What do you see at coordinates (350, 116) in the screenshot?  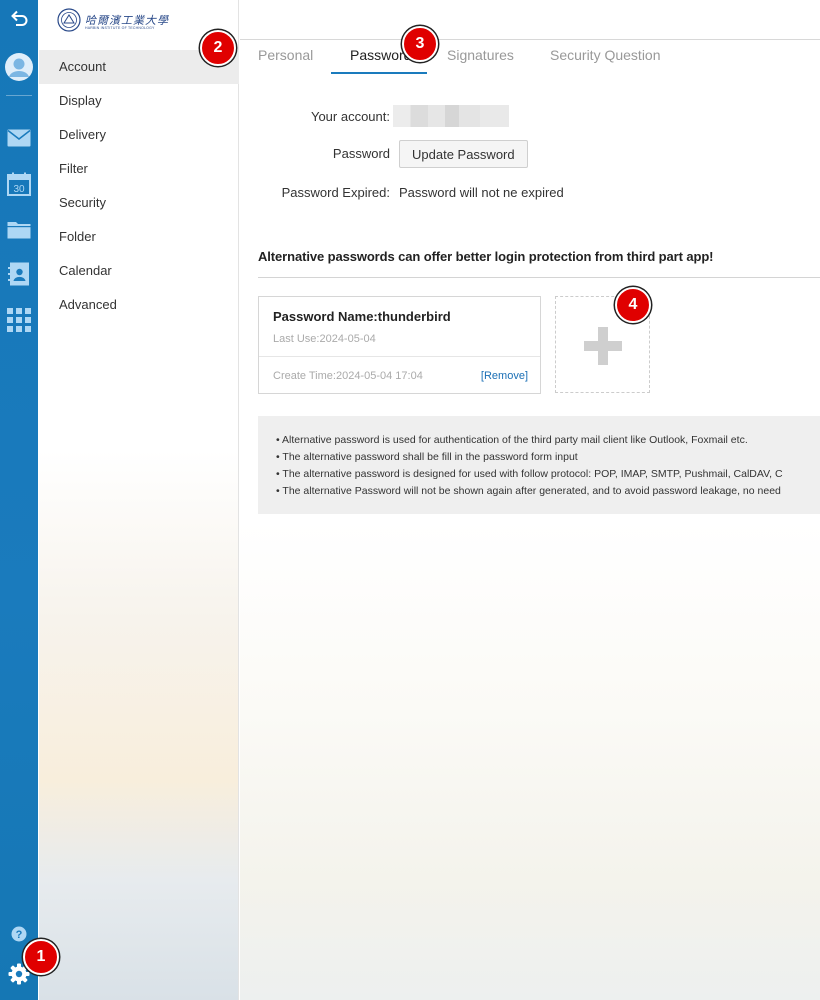 I see `account-label: Your account:` at bounding box center [350, 116].